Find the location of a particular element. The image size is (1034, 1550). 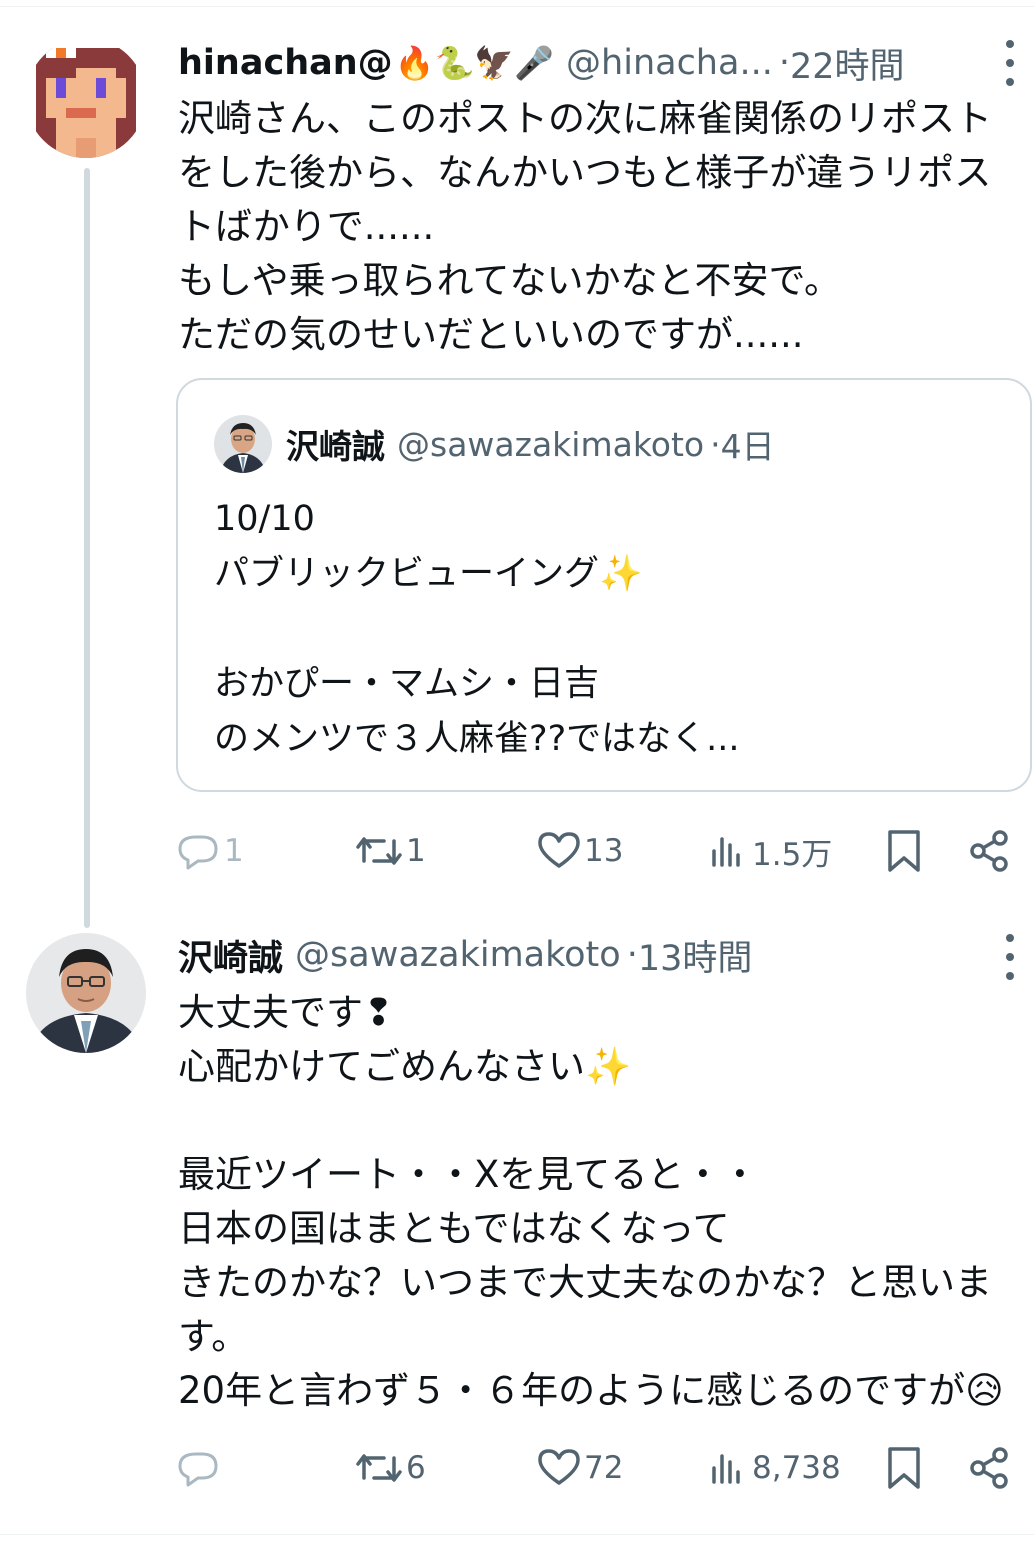

tweet2-author-name: 沢崎誠 is located at coordinates (230, 955).